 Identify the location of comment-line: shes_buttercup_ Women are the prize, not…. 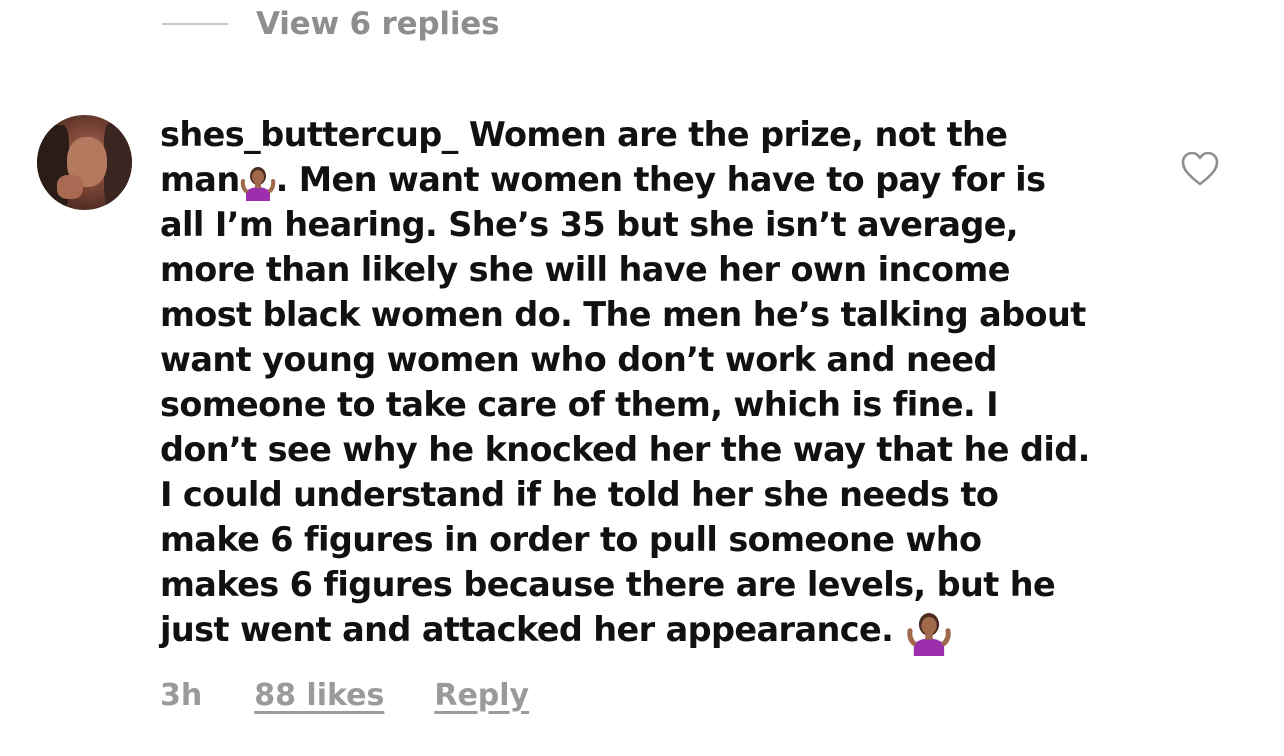
(640, 134).